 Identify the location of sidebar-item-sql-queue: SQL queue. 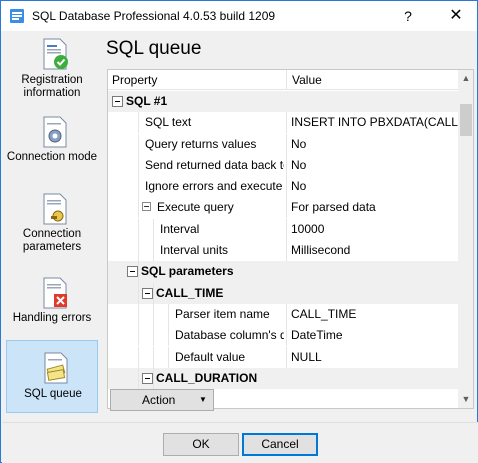
(52, 376).